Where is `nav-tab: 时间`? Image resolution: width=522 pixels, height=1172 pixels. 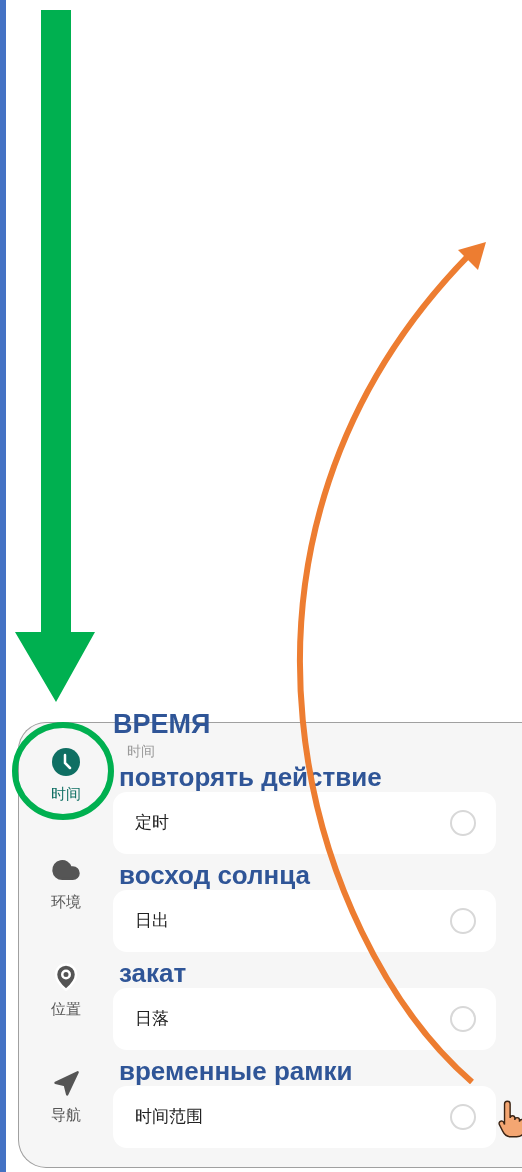 nav-tab: 时间 is located at coordinates (66, 791).